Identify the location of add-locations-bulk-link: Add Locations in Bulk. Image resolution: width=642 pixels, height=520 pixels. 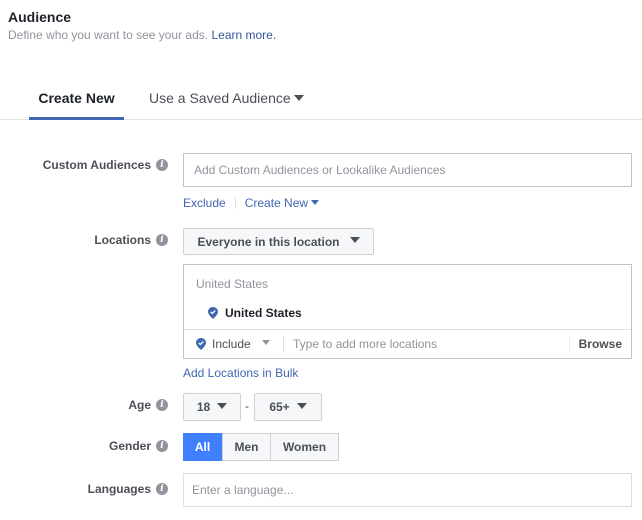
(240, 373).